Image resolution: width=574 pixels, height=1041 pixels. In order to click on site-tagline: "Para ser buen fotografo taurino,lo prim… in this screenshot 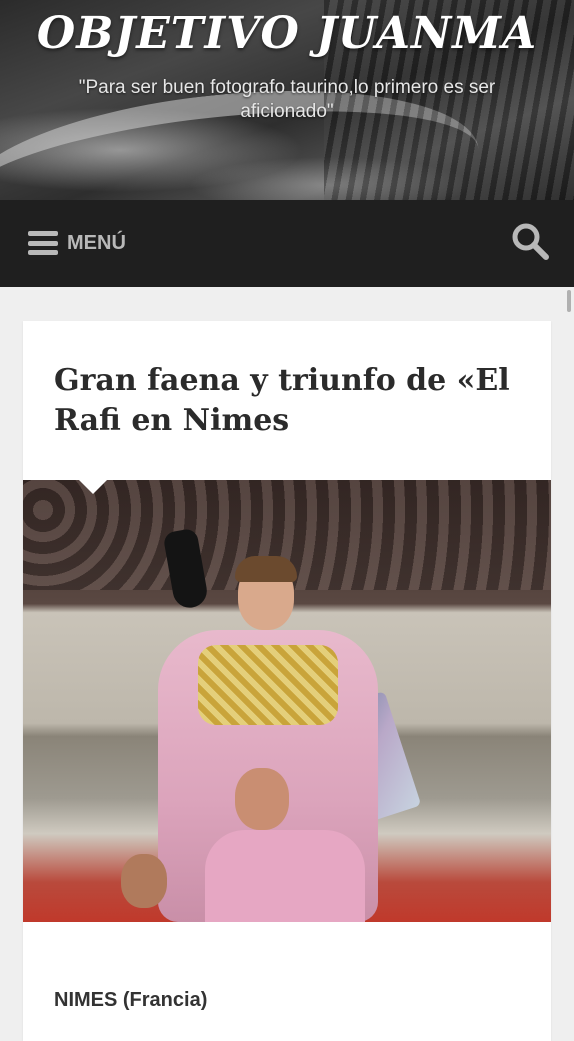, I will do `click(287, 99)`.